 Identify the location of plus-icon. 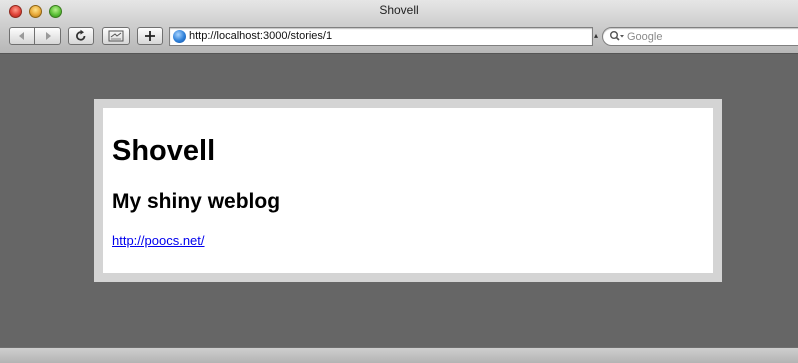
(150, 36).